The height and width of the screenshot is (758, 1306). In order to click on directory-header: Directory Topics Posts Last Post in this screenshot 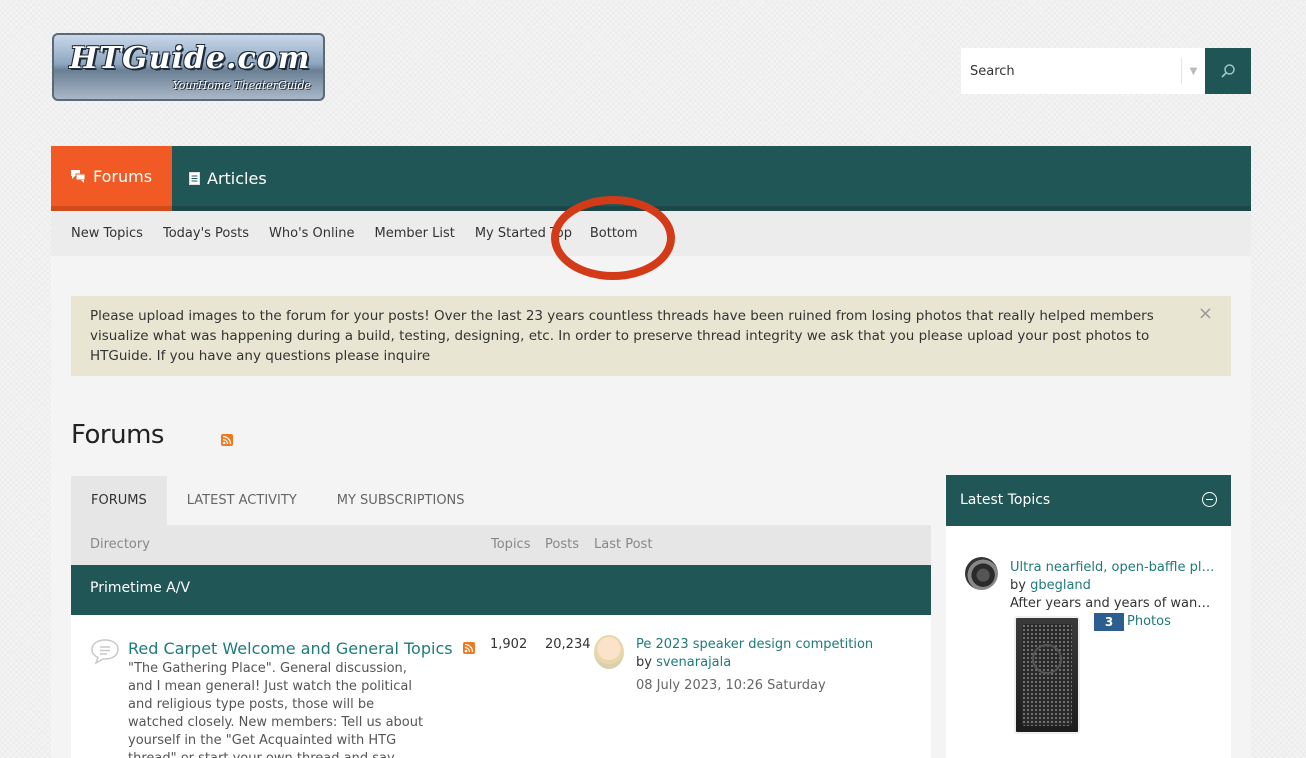, I will do `click(501, 545)`.